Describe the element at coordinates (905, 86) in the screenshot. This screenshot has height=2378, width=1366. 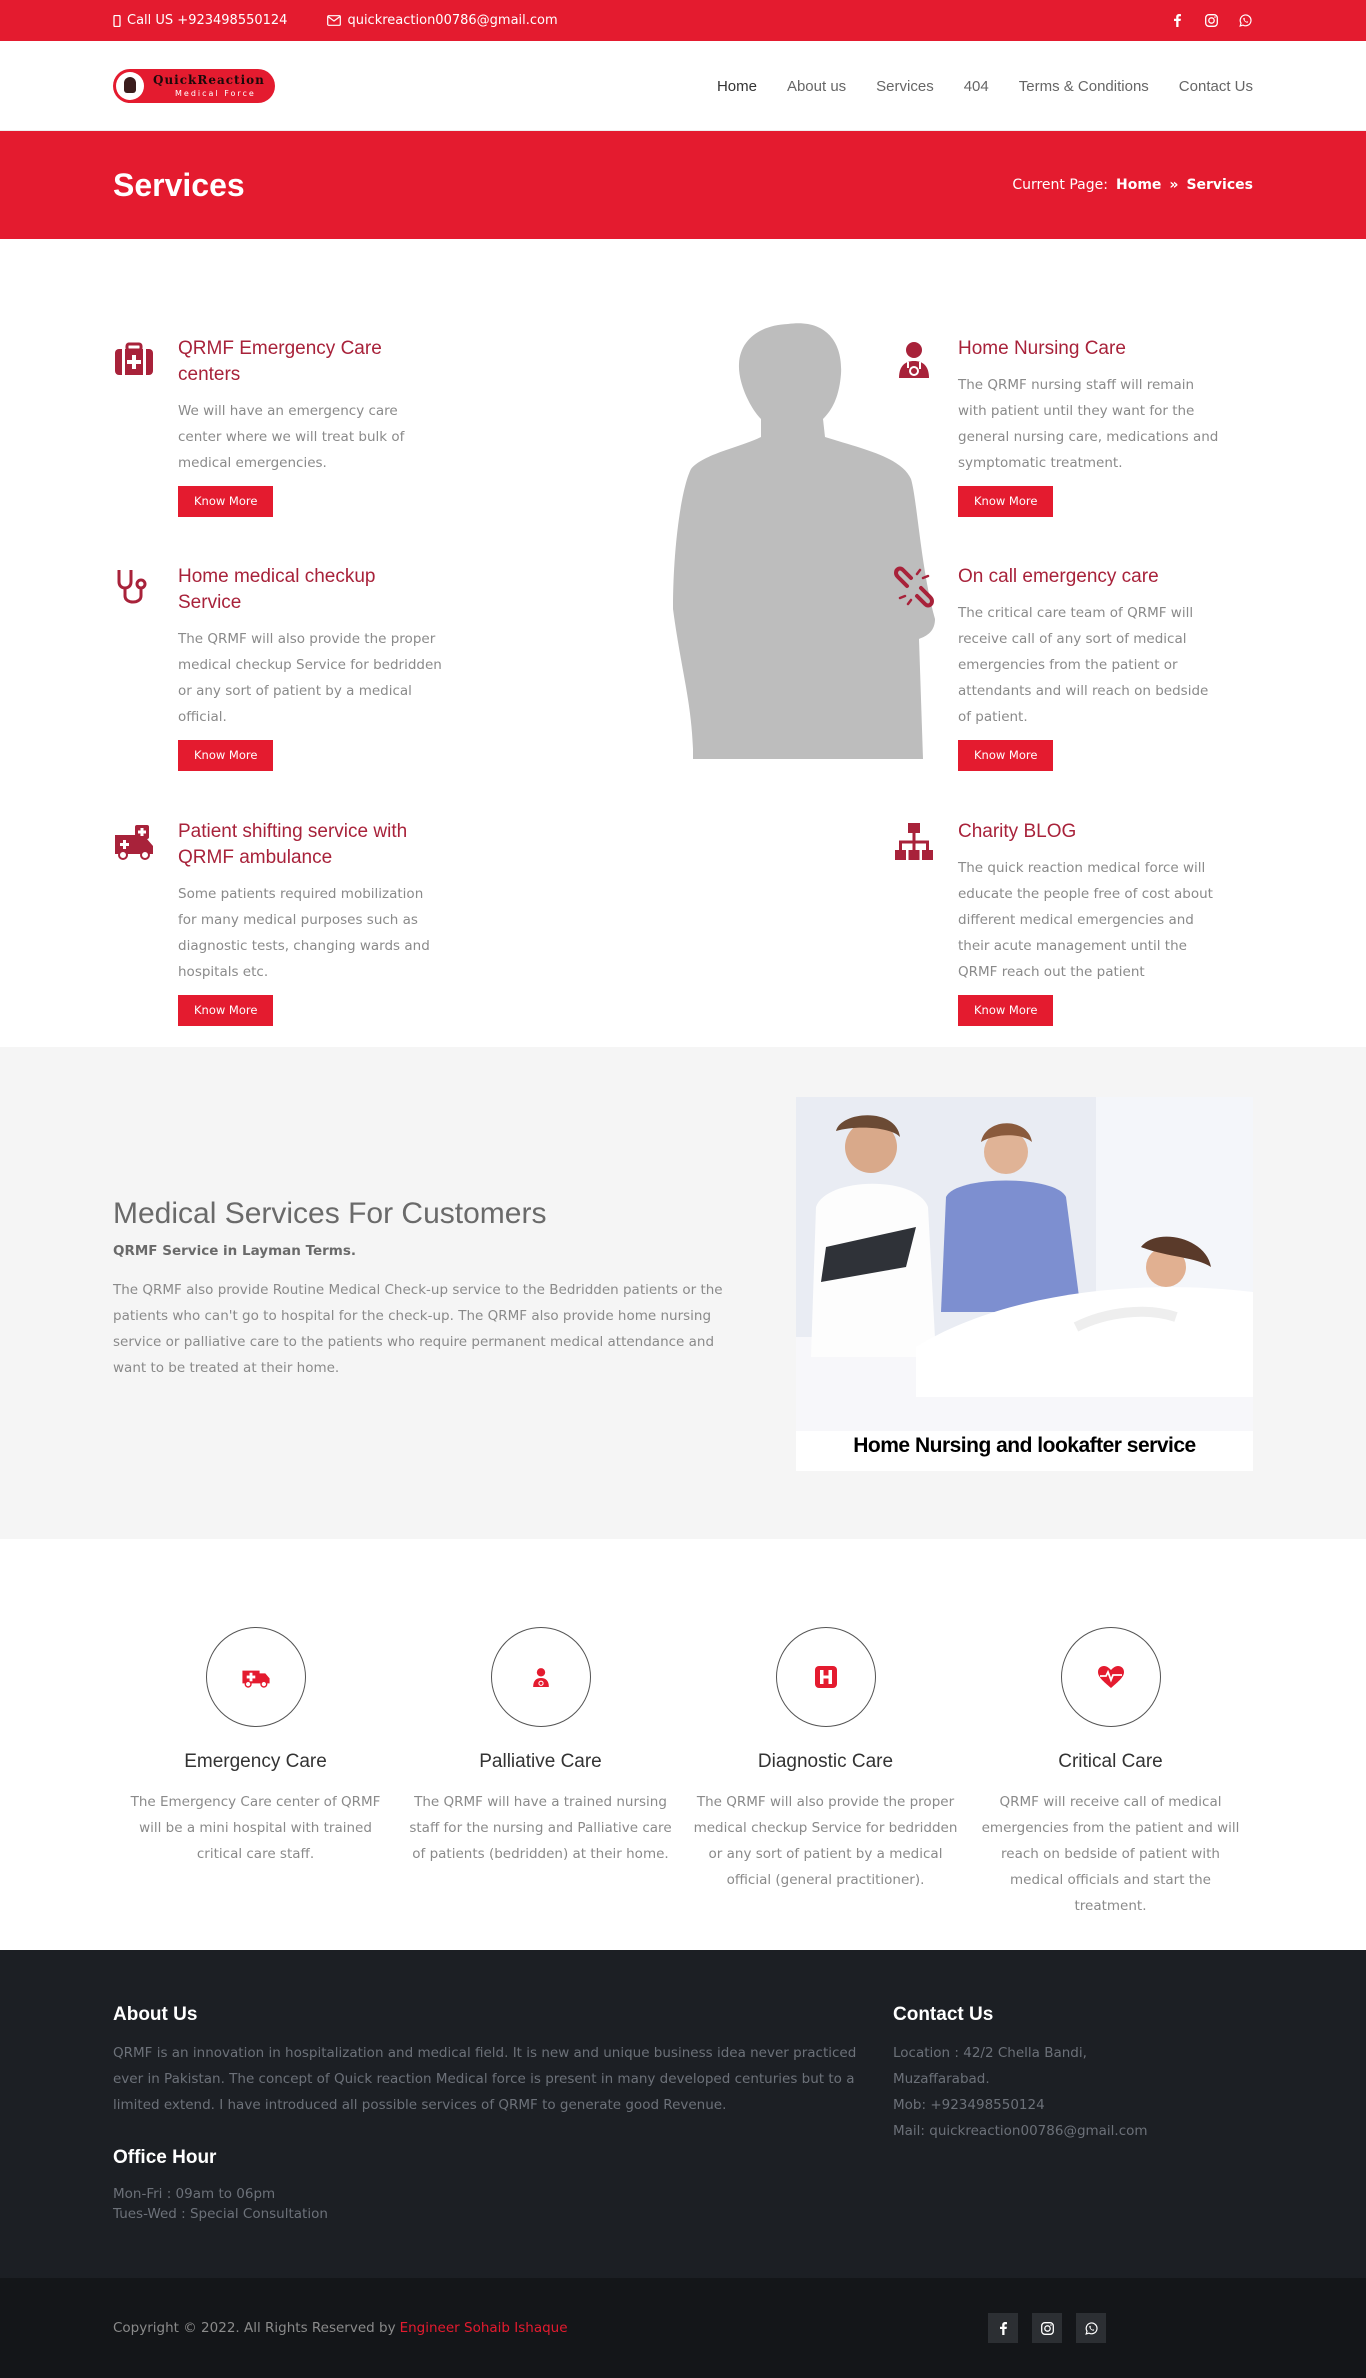
I see `nav-services: Services` at that location.